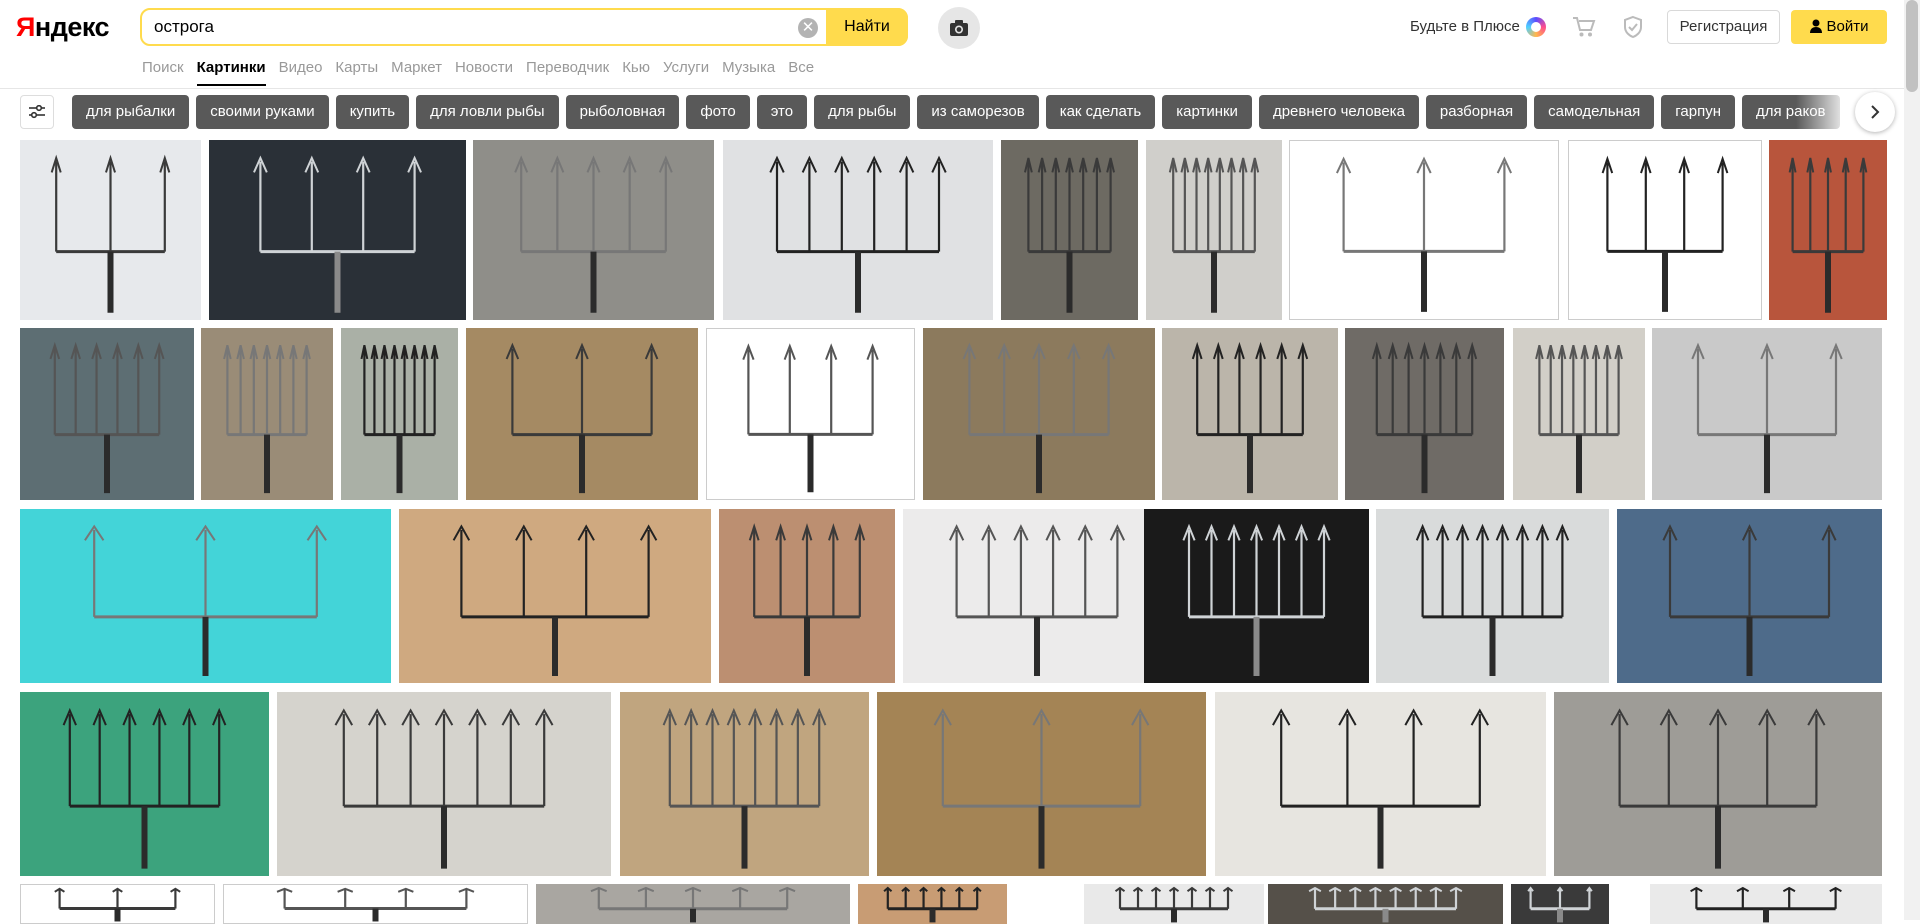 This screenshot has width=1920, height=924. What do you see at coordinates (567, 72) in the screenshot?
I see `nav-item: Переводчик` at bounding box center [567, 72].